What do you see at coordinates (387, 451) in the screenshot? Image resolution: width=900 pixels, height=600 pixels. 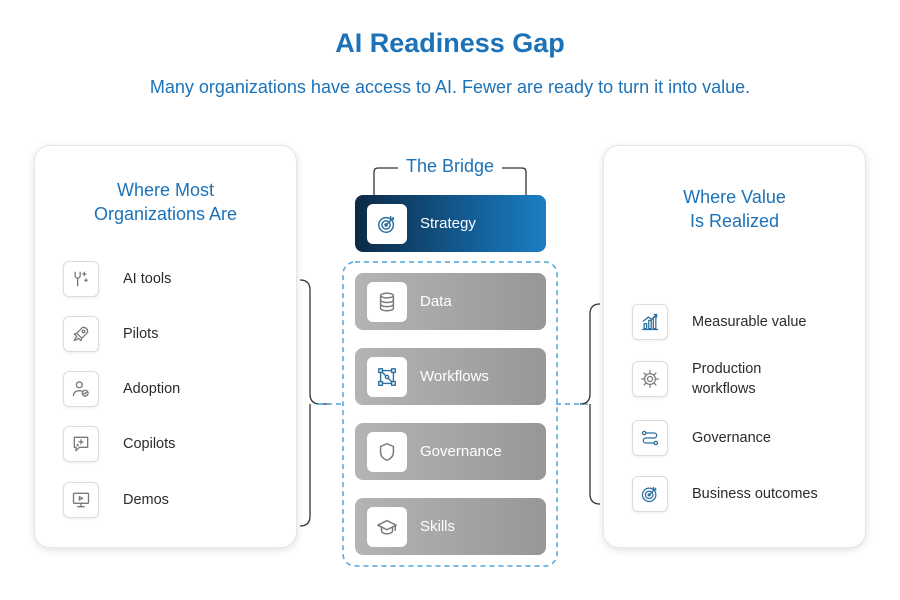 I see `shield-icon` at bounding box center [387, 451].